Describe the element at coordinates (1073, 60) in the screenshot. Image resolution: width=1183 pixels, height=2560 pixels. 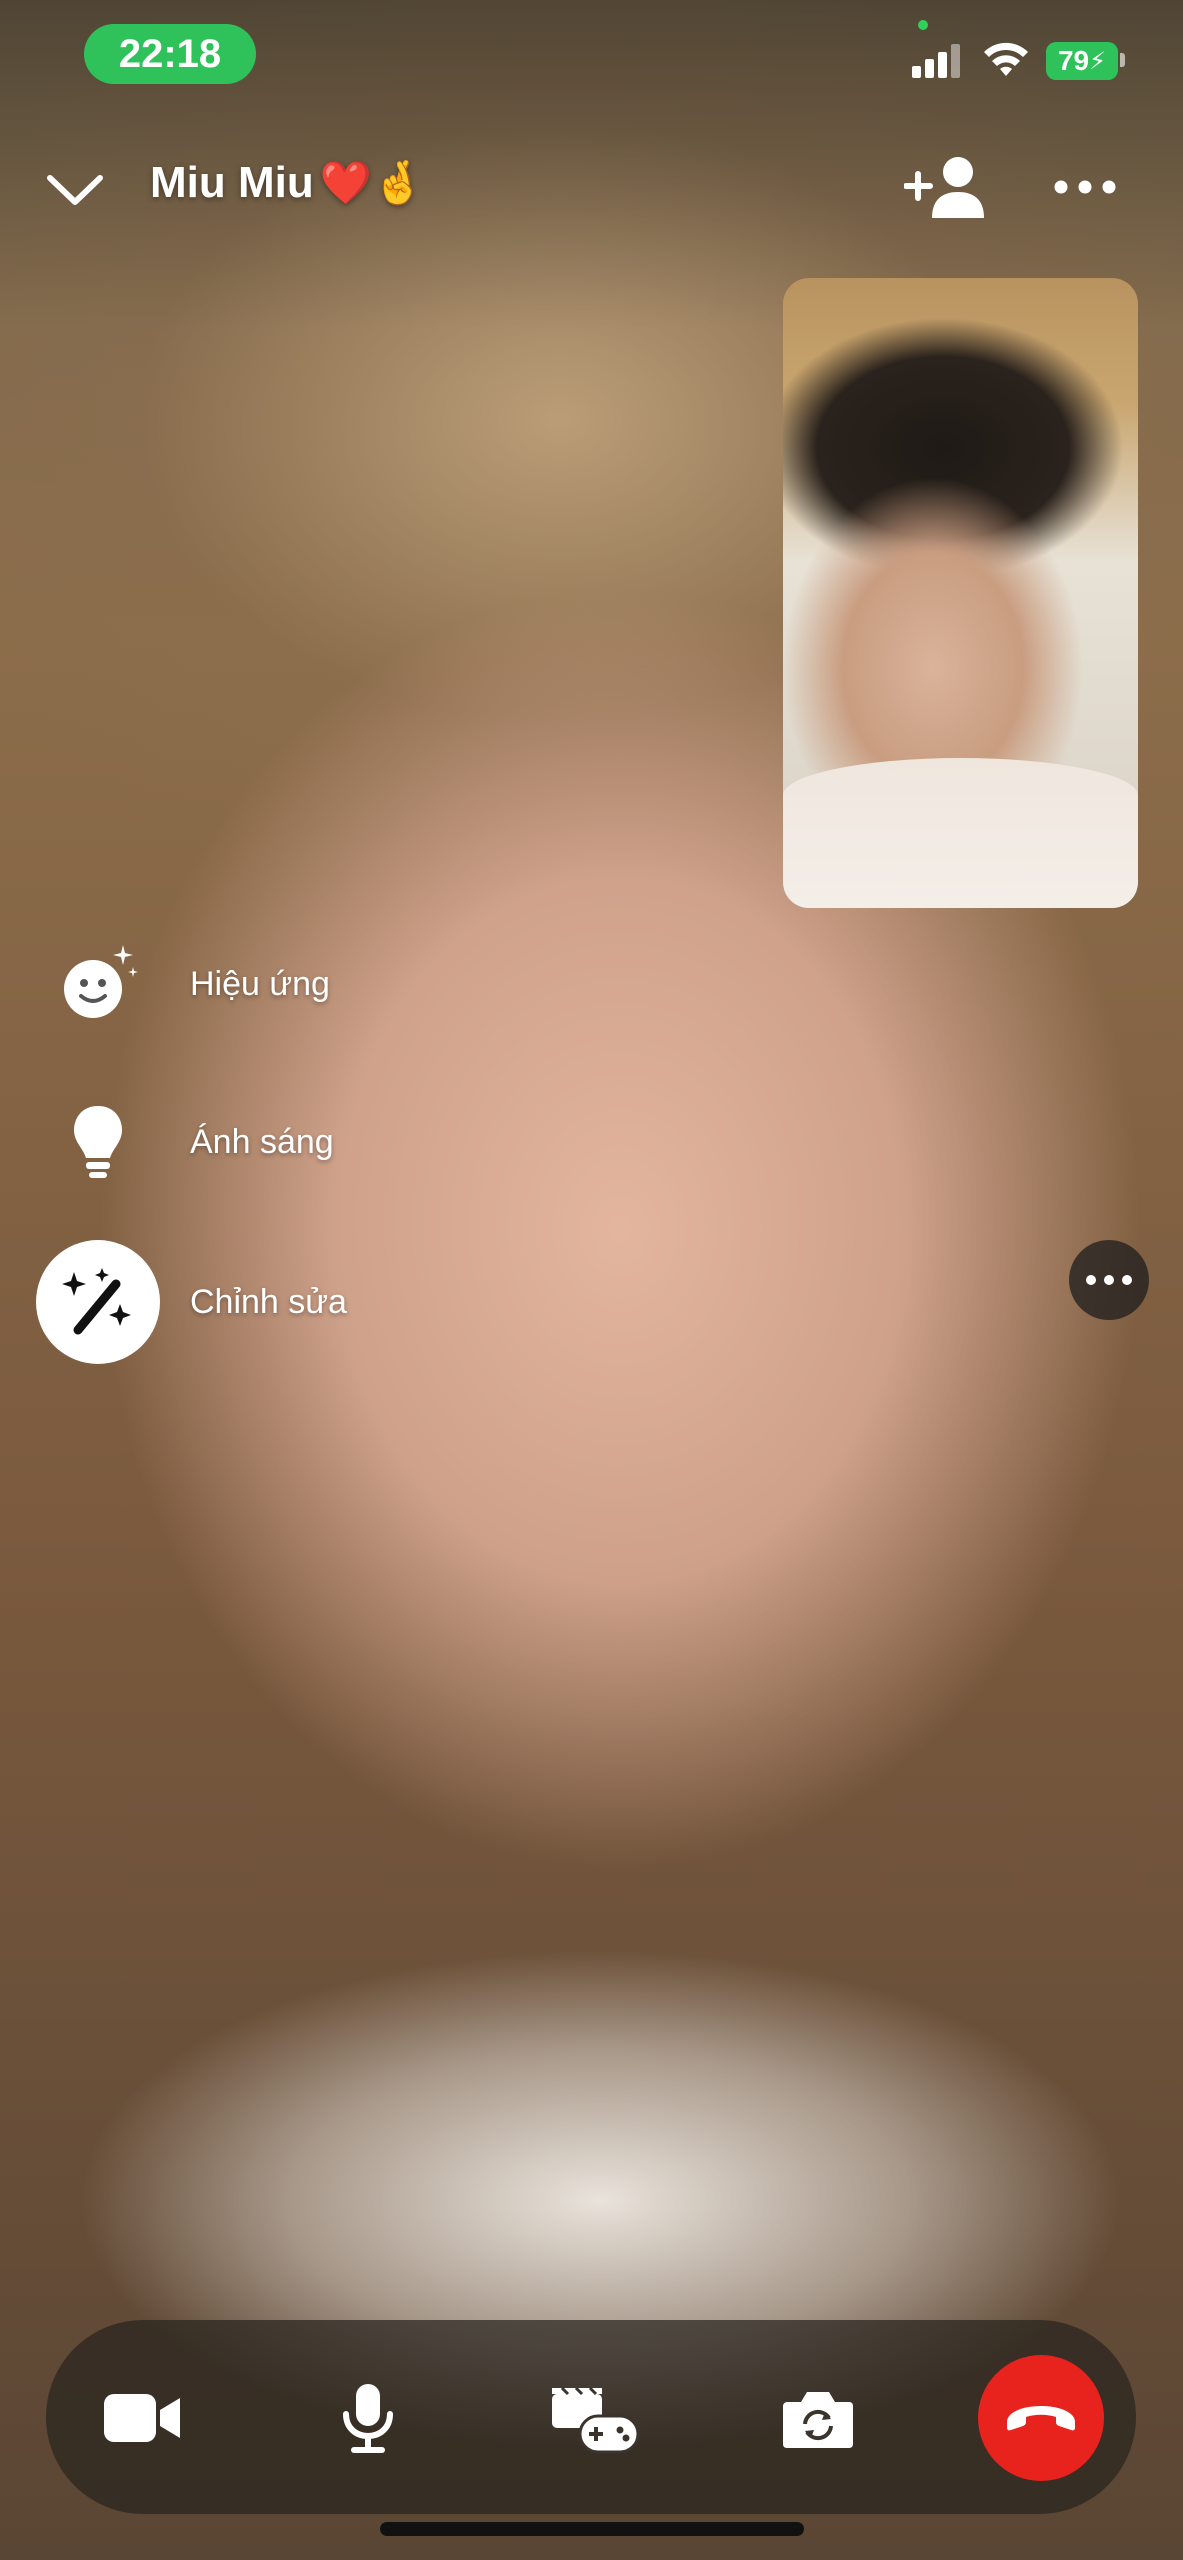
I see `battery-level: 79` at that location.